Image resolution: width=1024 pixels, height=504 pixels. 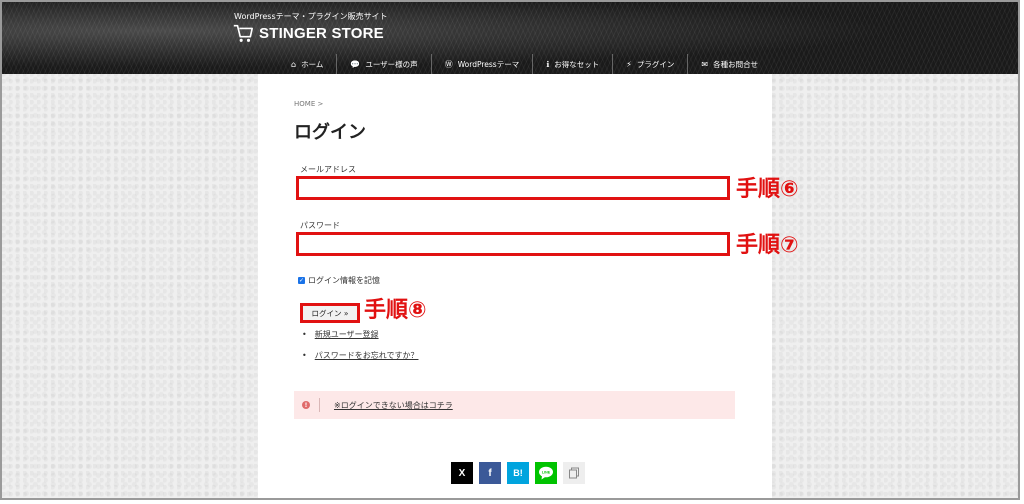 I want to click on logo-text: STINGER STORE, so click(x=321, y=33).